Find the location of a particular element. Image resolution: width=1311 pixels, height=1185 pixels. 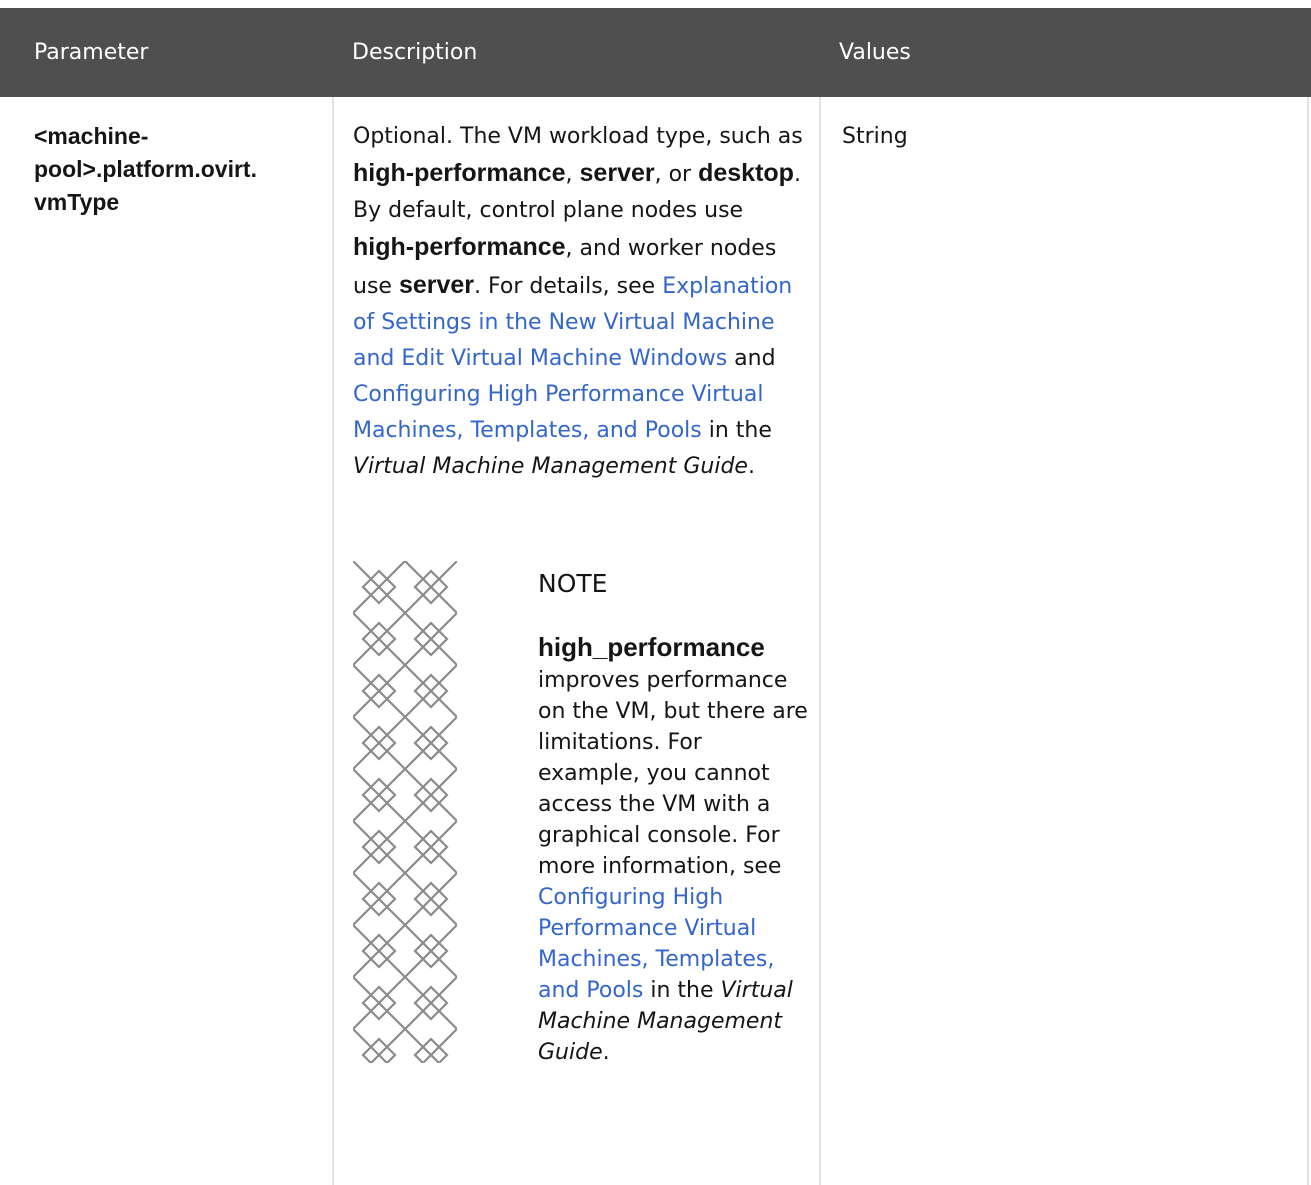

header-description: Description is located at coordinates (415, 52).